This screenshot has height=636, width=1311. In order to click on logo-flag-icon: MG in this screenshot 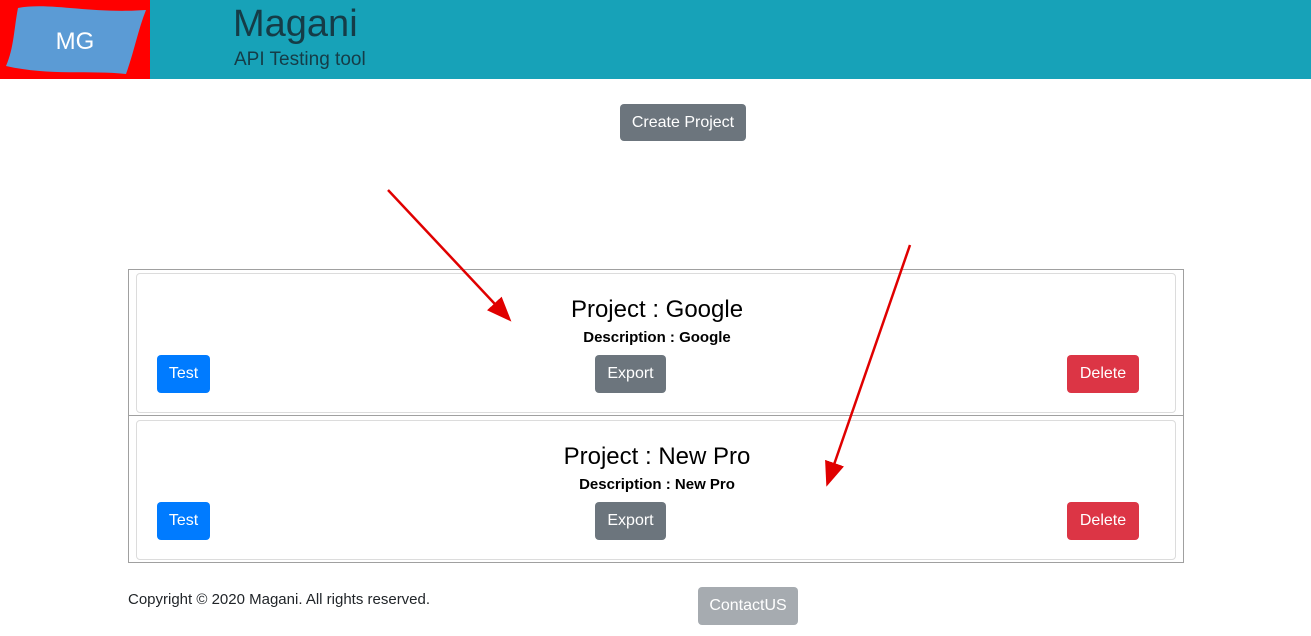, I will do `click(76, 40)`.